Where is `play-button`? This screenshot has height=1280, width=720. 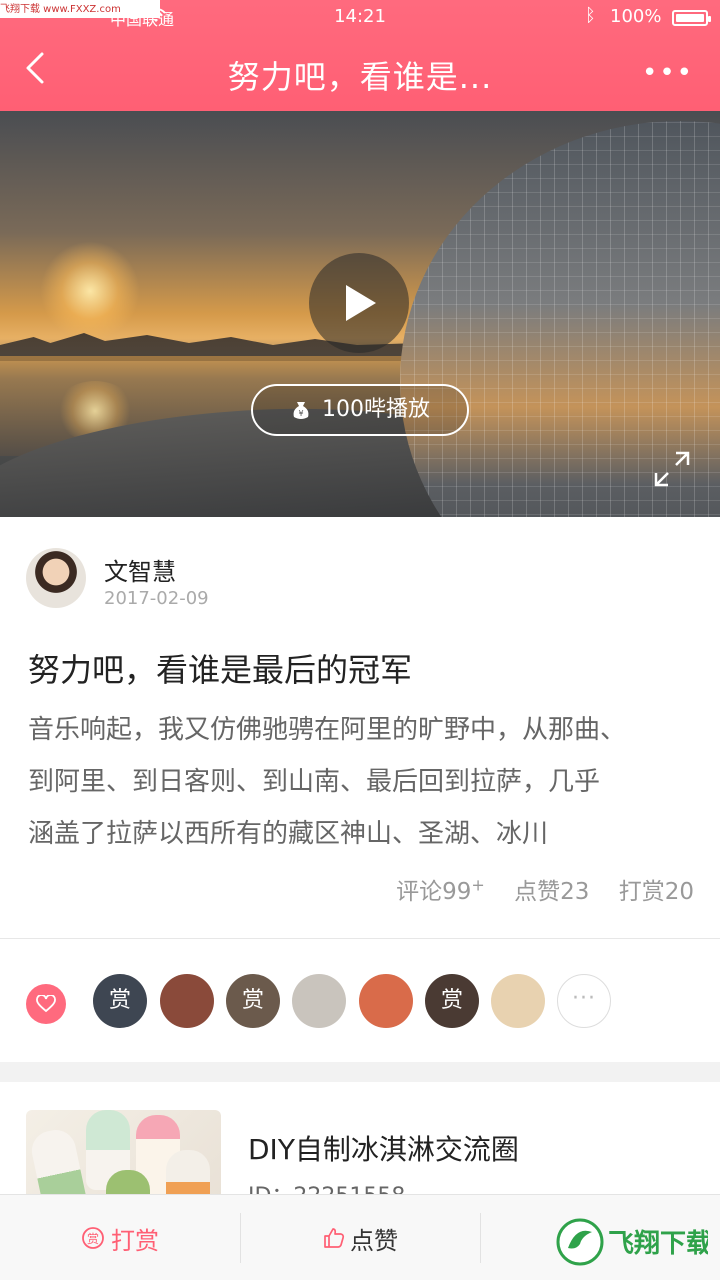
play-button is located at coordinates (359, 303).